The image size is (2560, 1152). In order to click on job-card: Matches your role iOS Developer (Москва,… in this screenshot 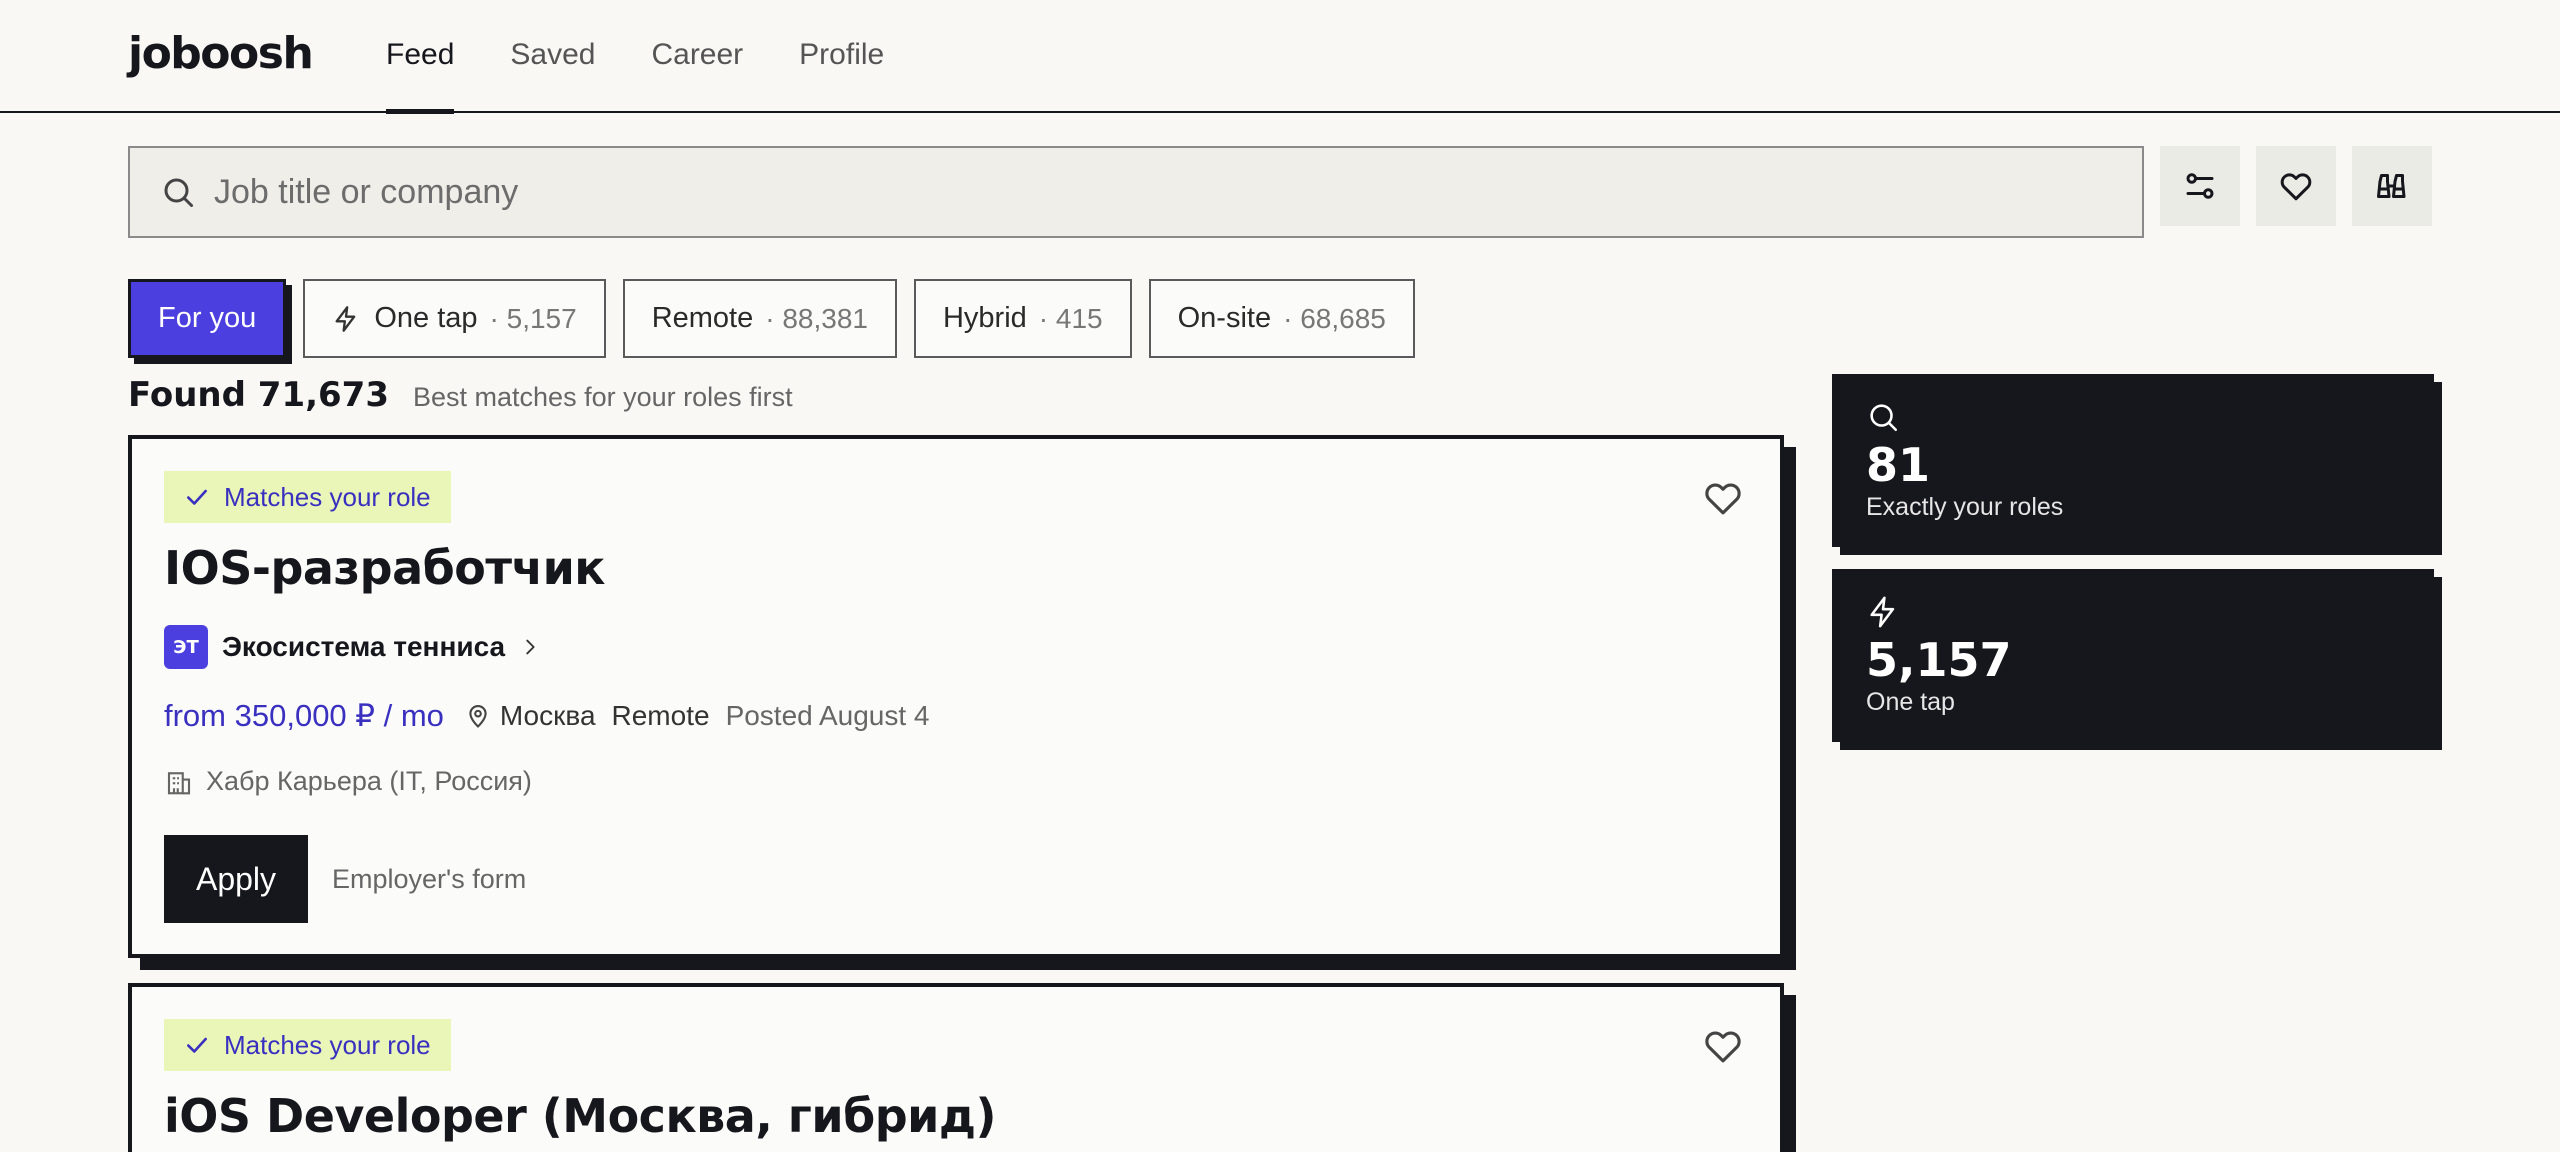, I will do `click(956, 1067)`.